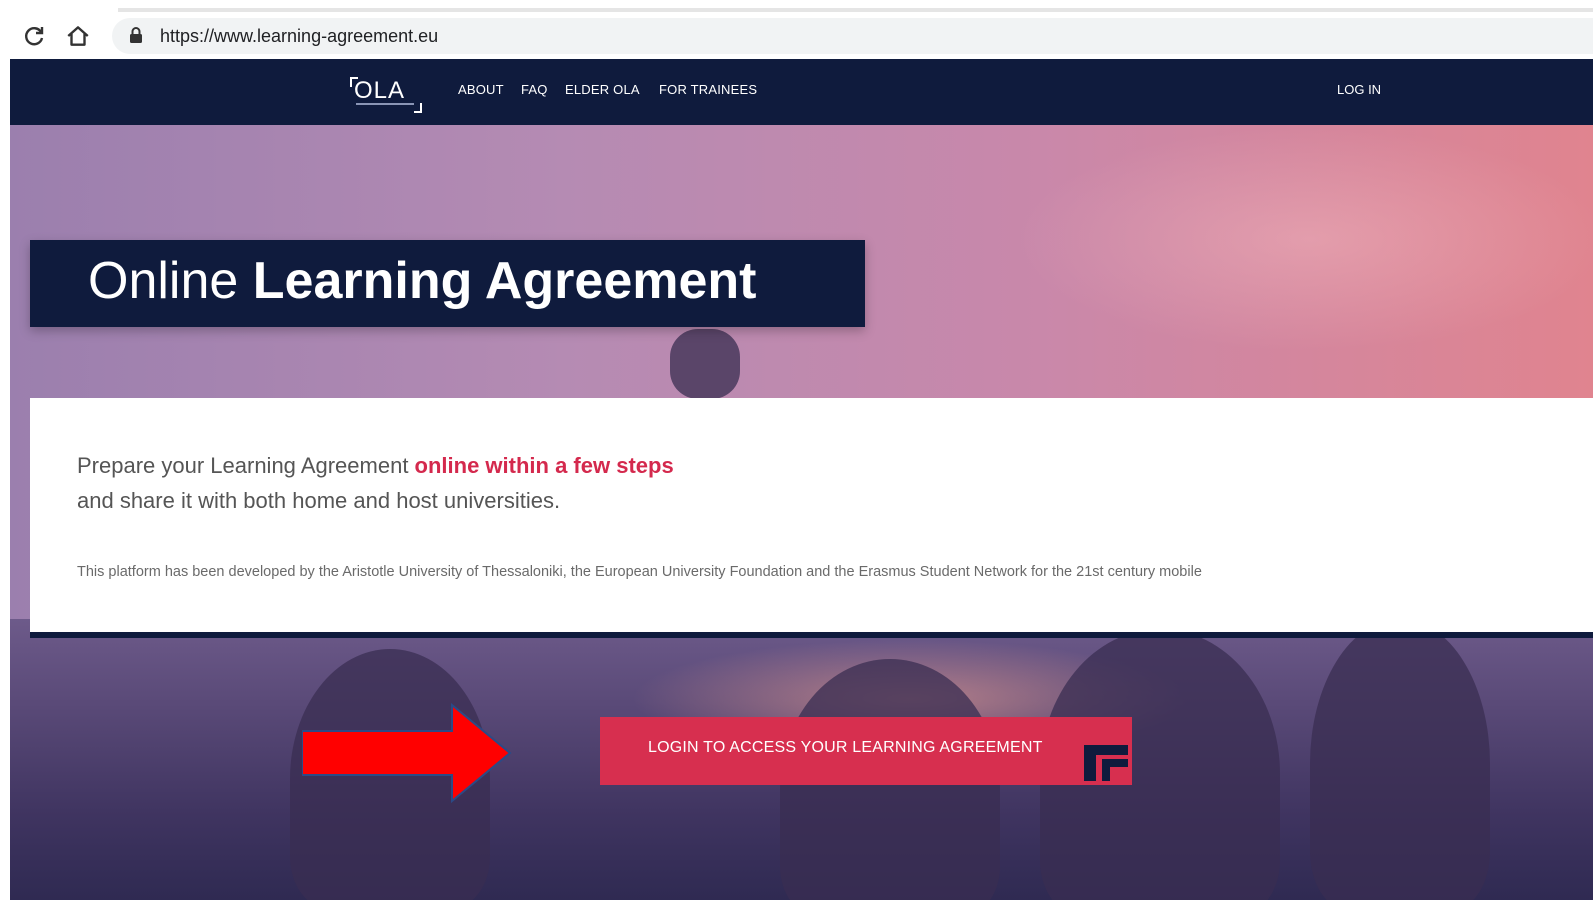 The width and height of the screenshot is (1593, 900). Describe the element at coordinates (705, 364) in the screenshot. I see `raised-hand` at that location.